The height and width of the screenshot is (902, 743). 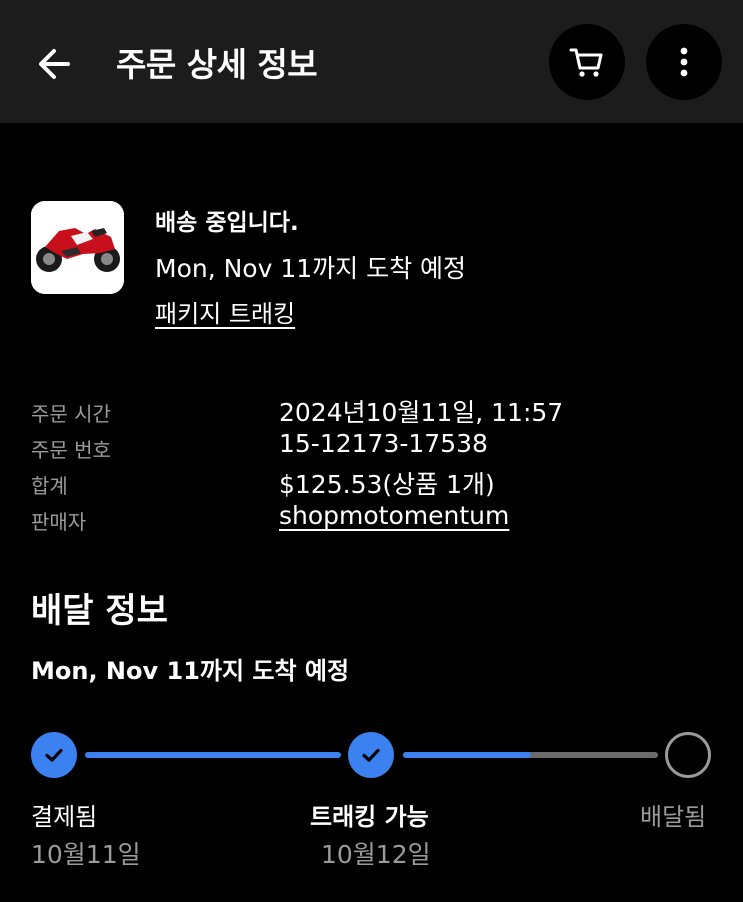 What do you see at coordinates (86, 854) in the screenshot?
I see `step-date-paid: 10월11일` at bounding box center [86, 854].